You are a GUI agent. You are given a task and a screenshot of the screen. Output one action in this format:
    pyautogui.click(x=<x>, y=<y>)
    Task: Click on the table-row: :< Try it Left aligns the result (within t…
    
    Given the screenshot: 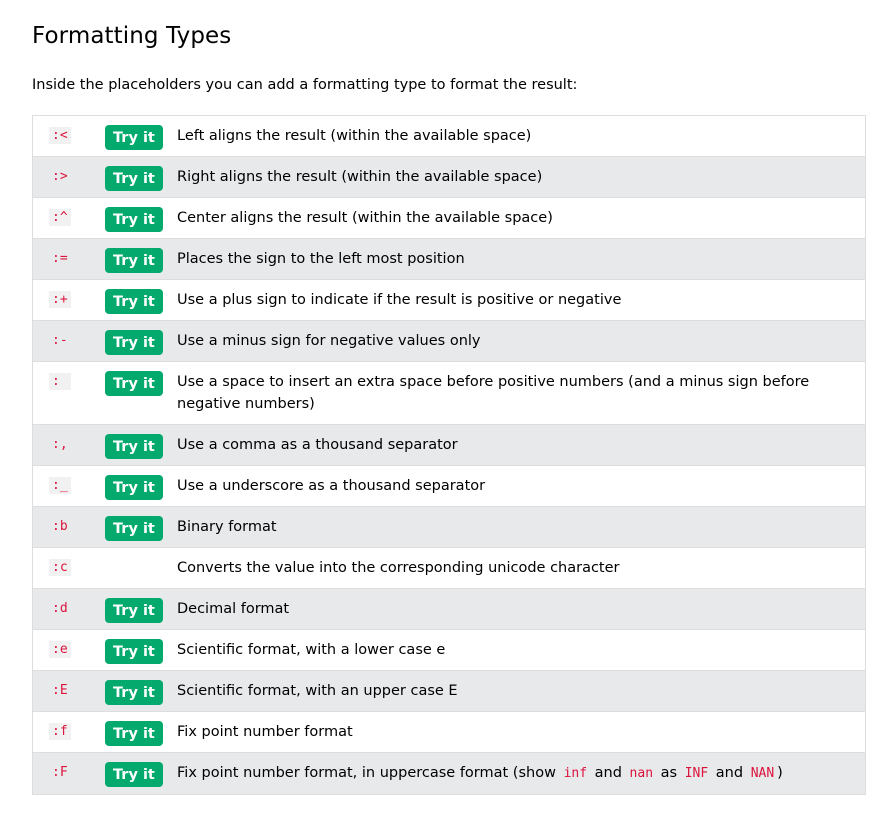 What is the action you would take?
    pyautogui.click(x=449, y=136)
    